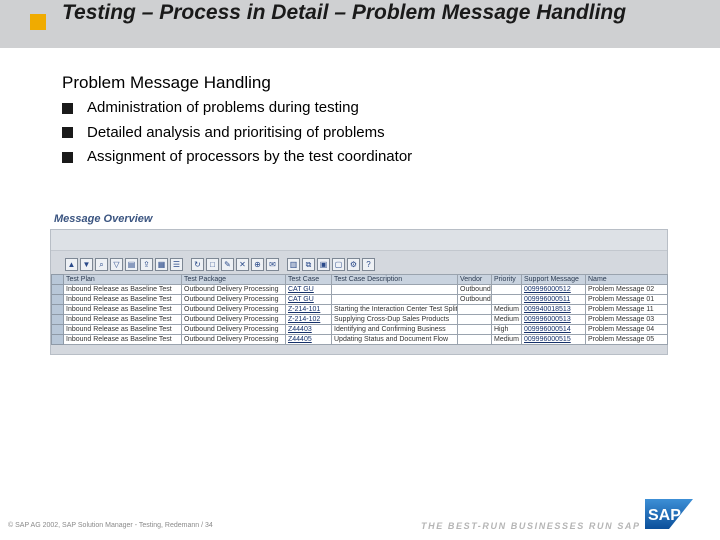 The image size is (720, 540). I want to click on column-header: Test Package, so click(233, 279).